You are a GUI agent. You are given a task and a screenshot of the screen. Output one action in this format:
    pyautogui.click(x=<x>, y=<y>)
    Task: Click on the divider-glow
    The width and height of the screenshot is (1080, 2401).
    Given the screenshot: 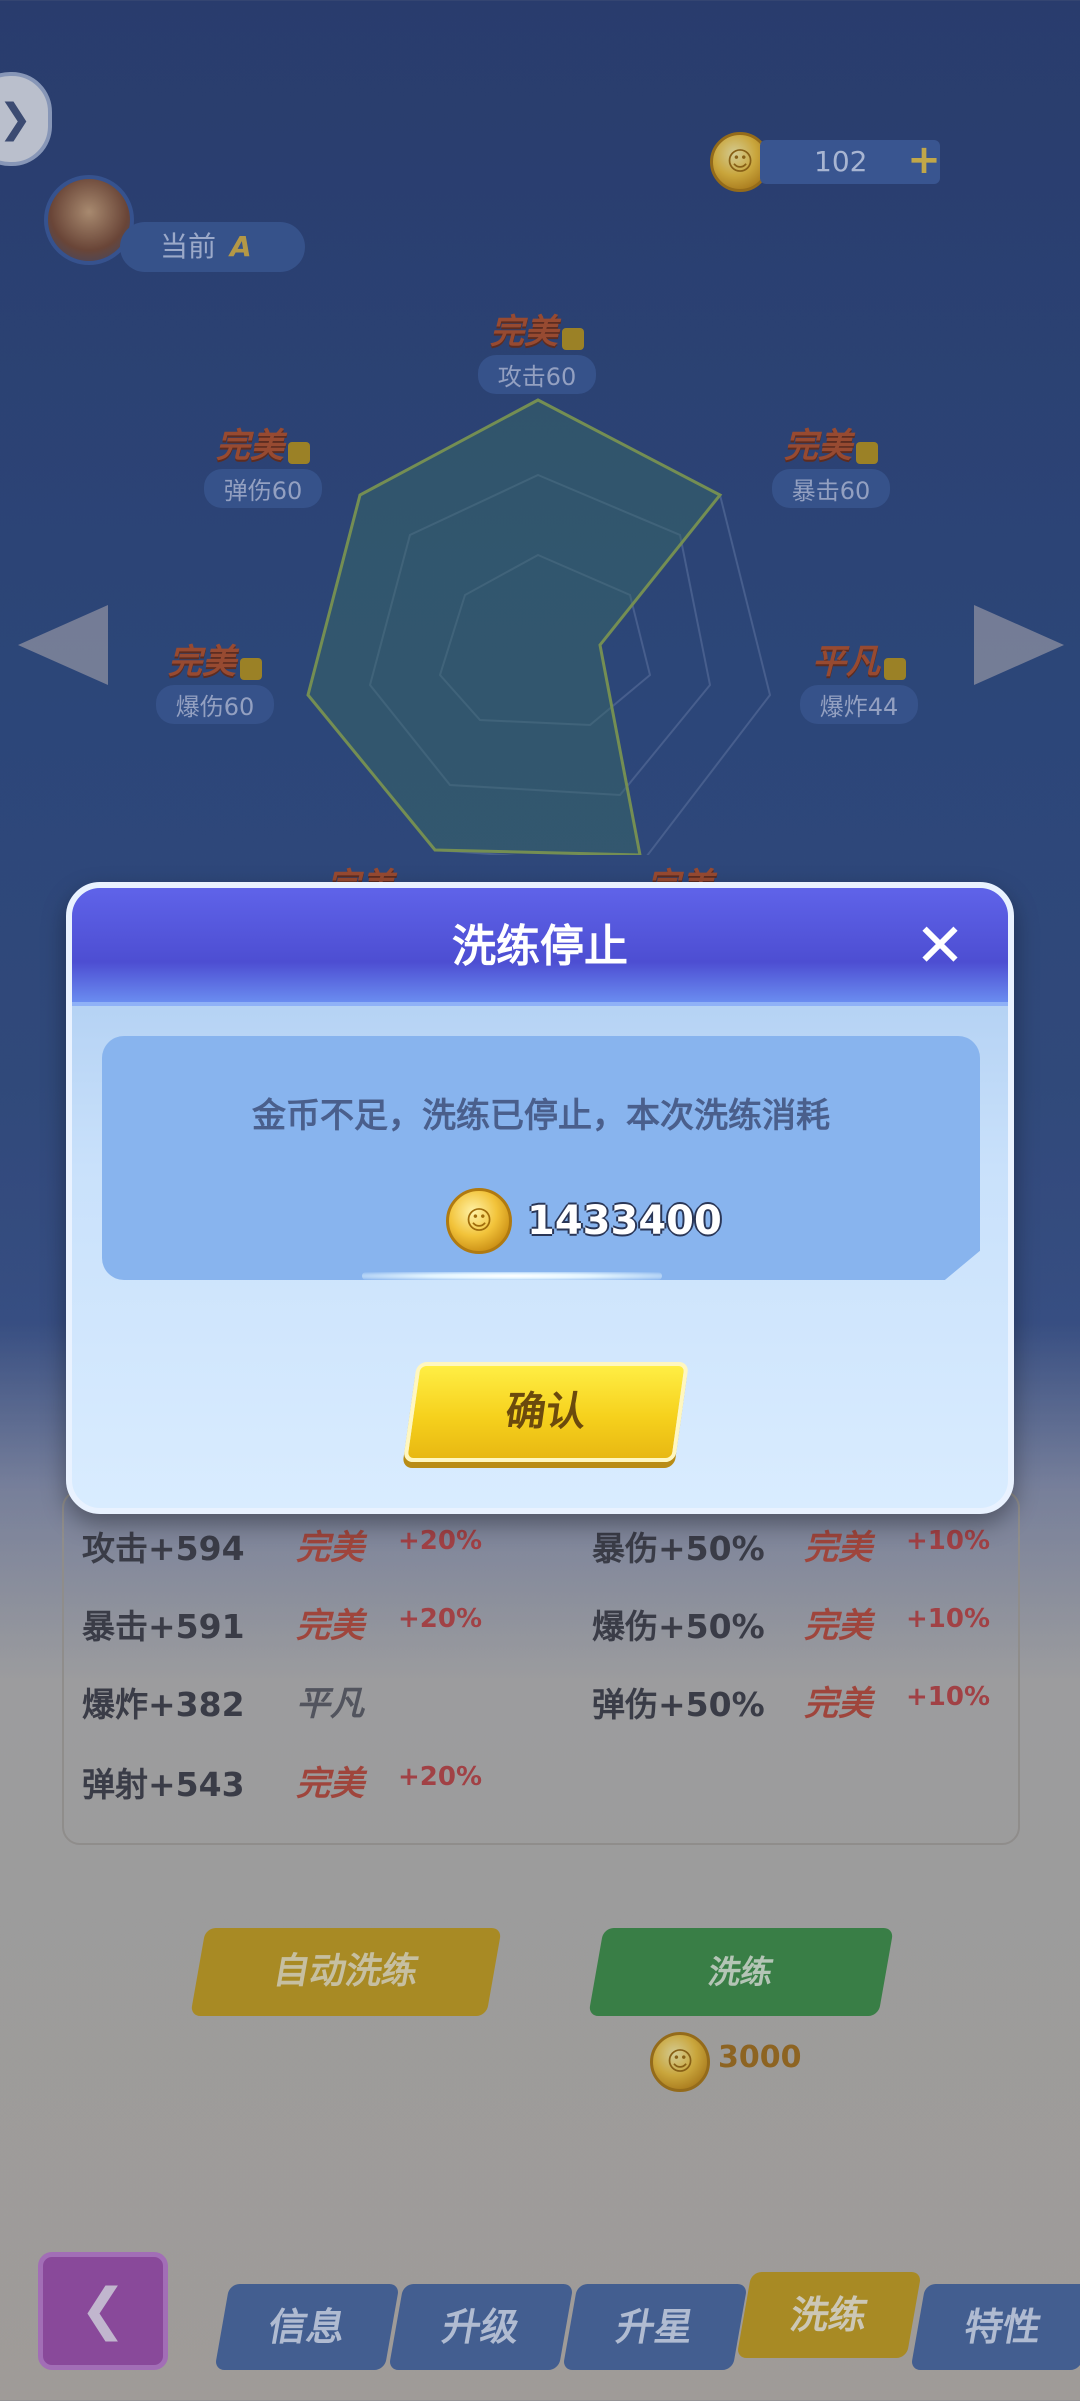 What is the action you would take?
    pyautogui.click(x=512, y=1276)
    